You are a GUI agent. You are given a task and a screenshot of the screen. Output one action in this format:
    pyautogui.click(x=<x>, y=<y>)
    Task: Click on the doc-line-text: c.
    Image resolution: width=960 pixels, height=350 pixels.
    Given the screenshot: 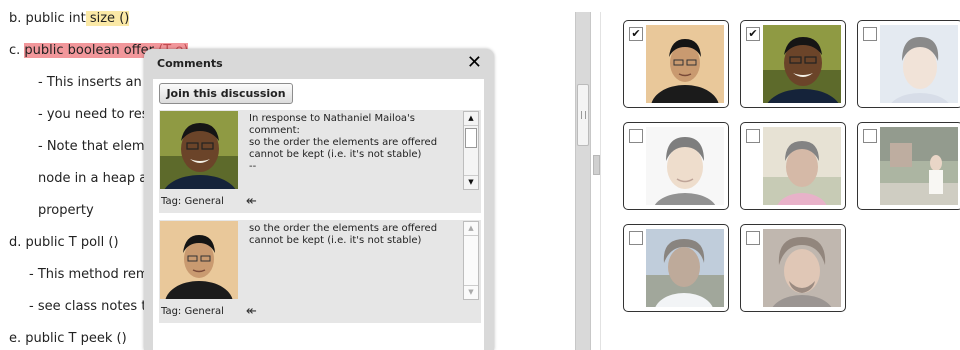 What is the action you would take?
    pyautogui.click(x=17, y=50)
    